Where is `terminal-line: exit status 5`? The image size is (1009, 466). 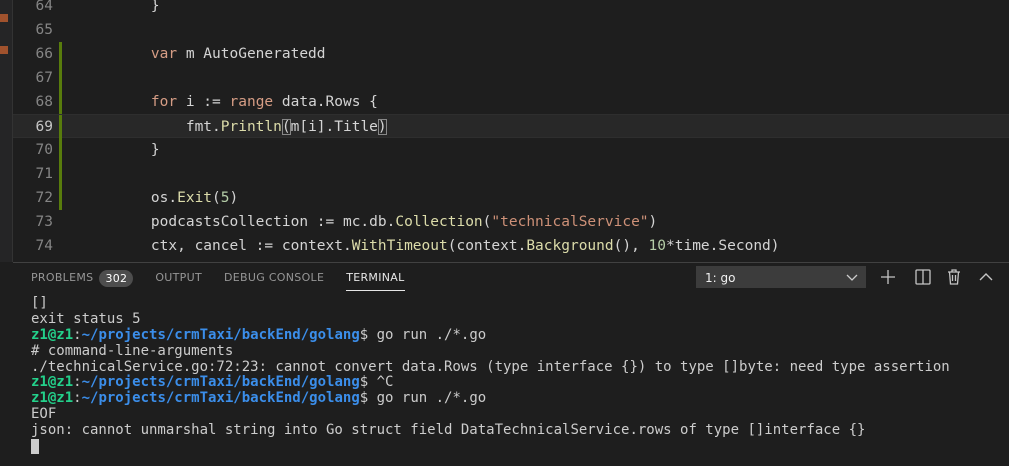 terminal-line: exit status 5 is located at coordinates (516, 319).